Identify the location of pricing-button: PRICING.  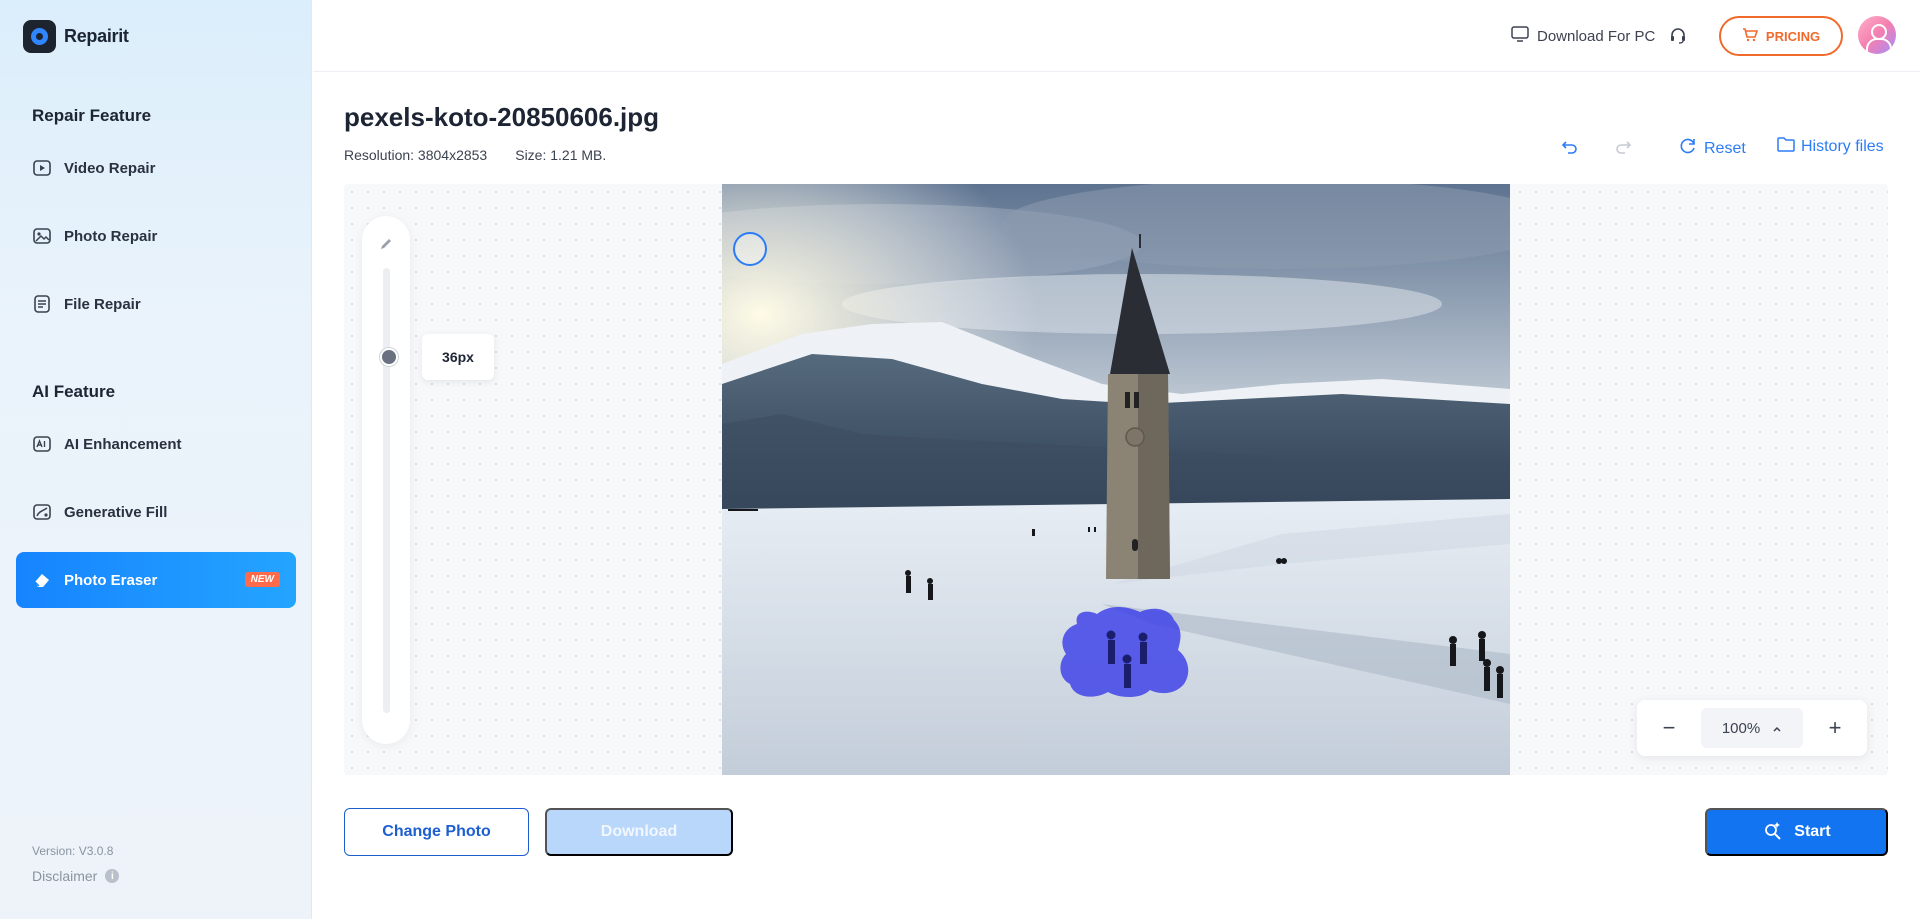
(1781, 36).